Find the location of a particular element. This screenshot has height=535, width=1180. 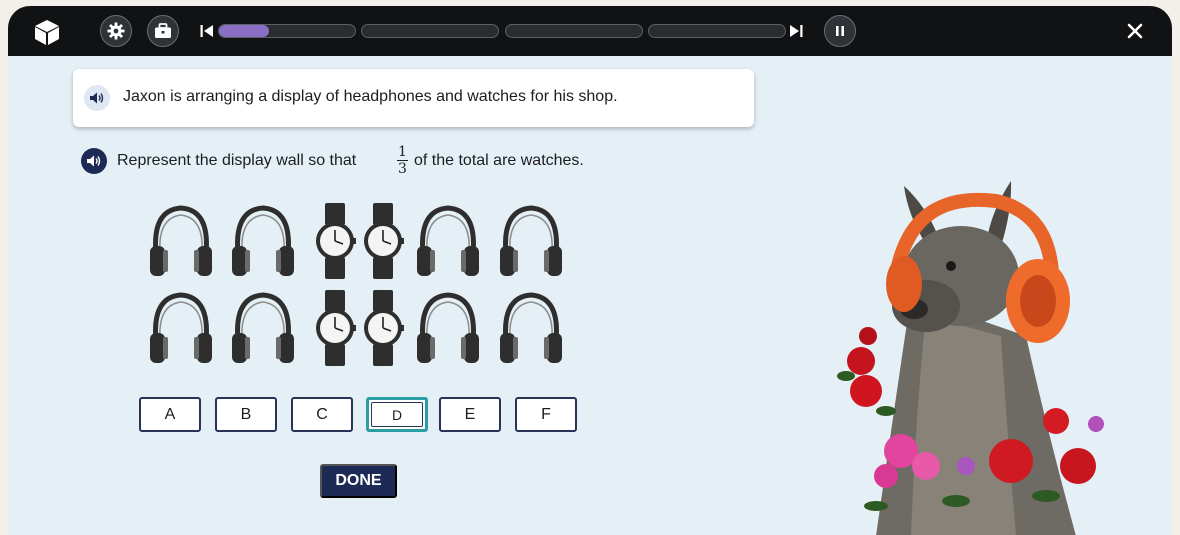

pause-icon is located at coordinates (840, 31).